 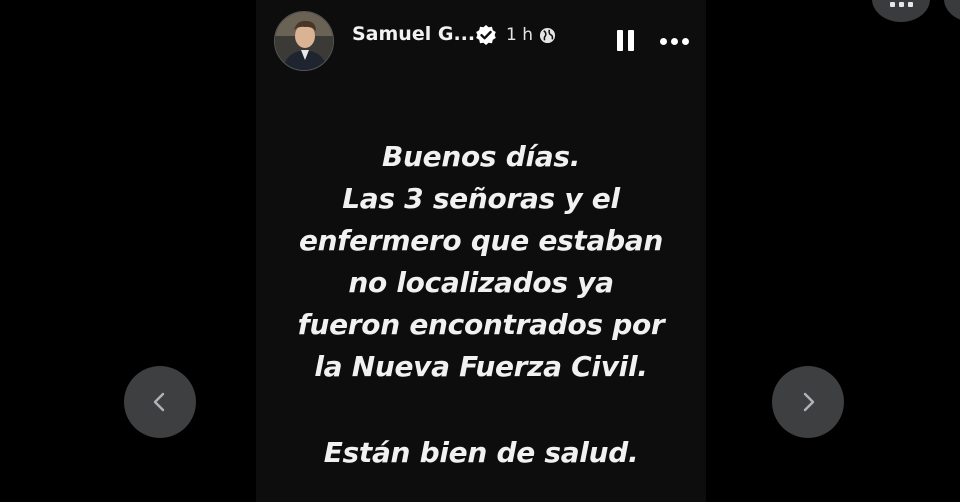 What do you see at coordinates (663, 41) in the screenshot?
I see `more-options-icon` at bounding box center [663, 41].